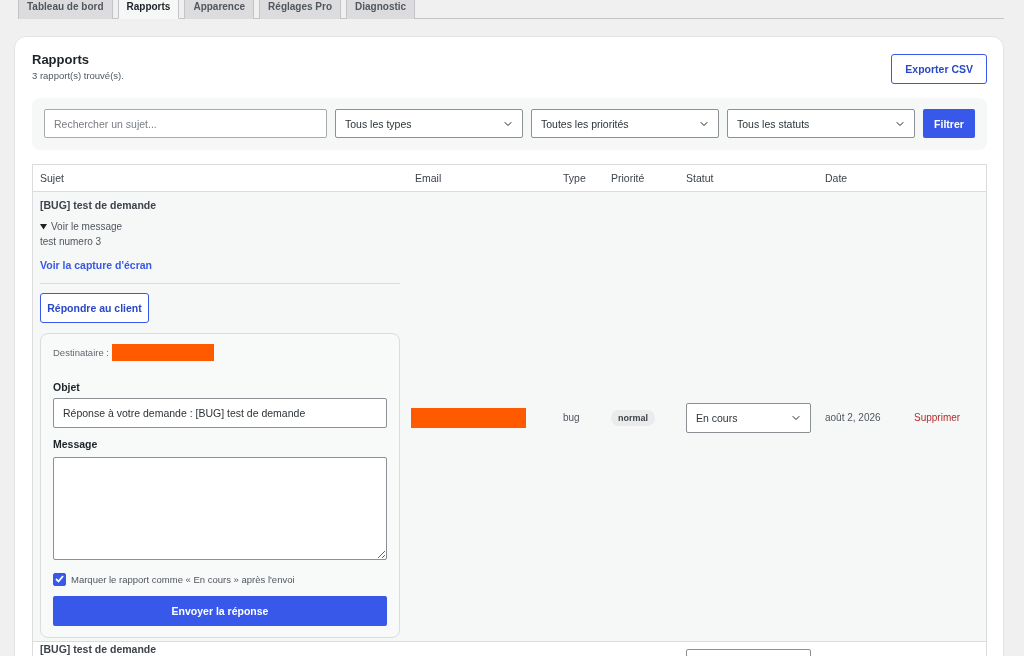 The width and height of the screenshot is (1024, 656). What do you see at coordinates (633, 417) in the screenshot?
I see `priority-badge: normal` at bounding box center [633, 417].